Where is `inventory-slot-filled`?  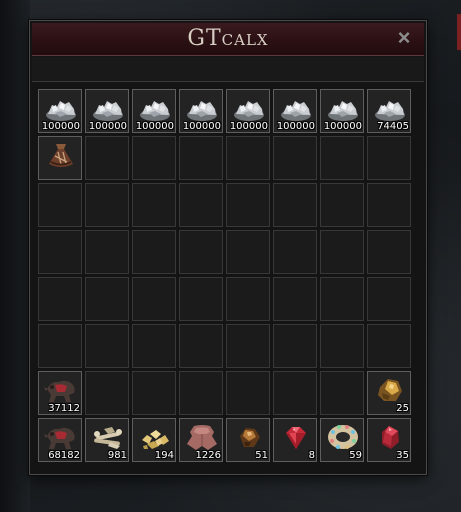 inventory-slot-filled is located at coordinates (60, 158).